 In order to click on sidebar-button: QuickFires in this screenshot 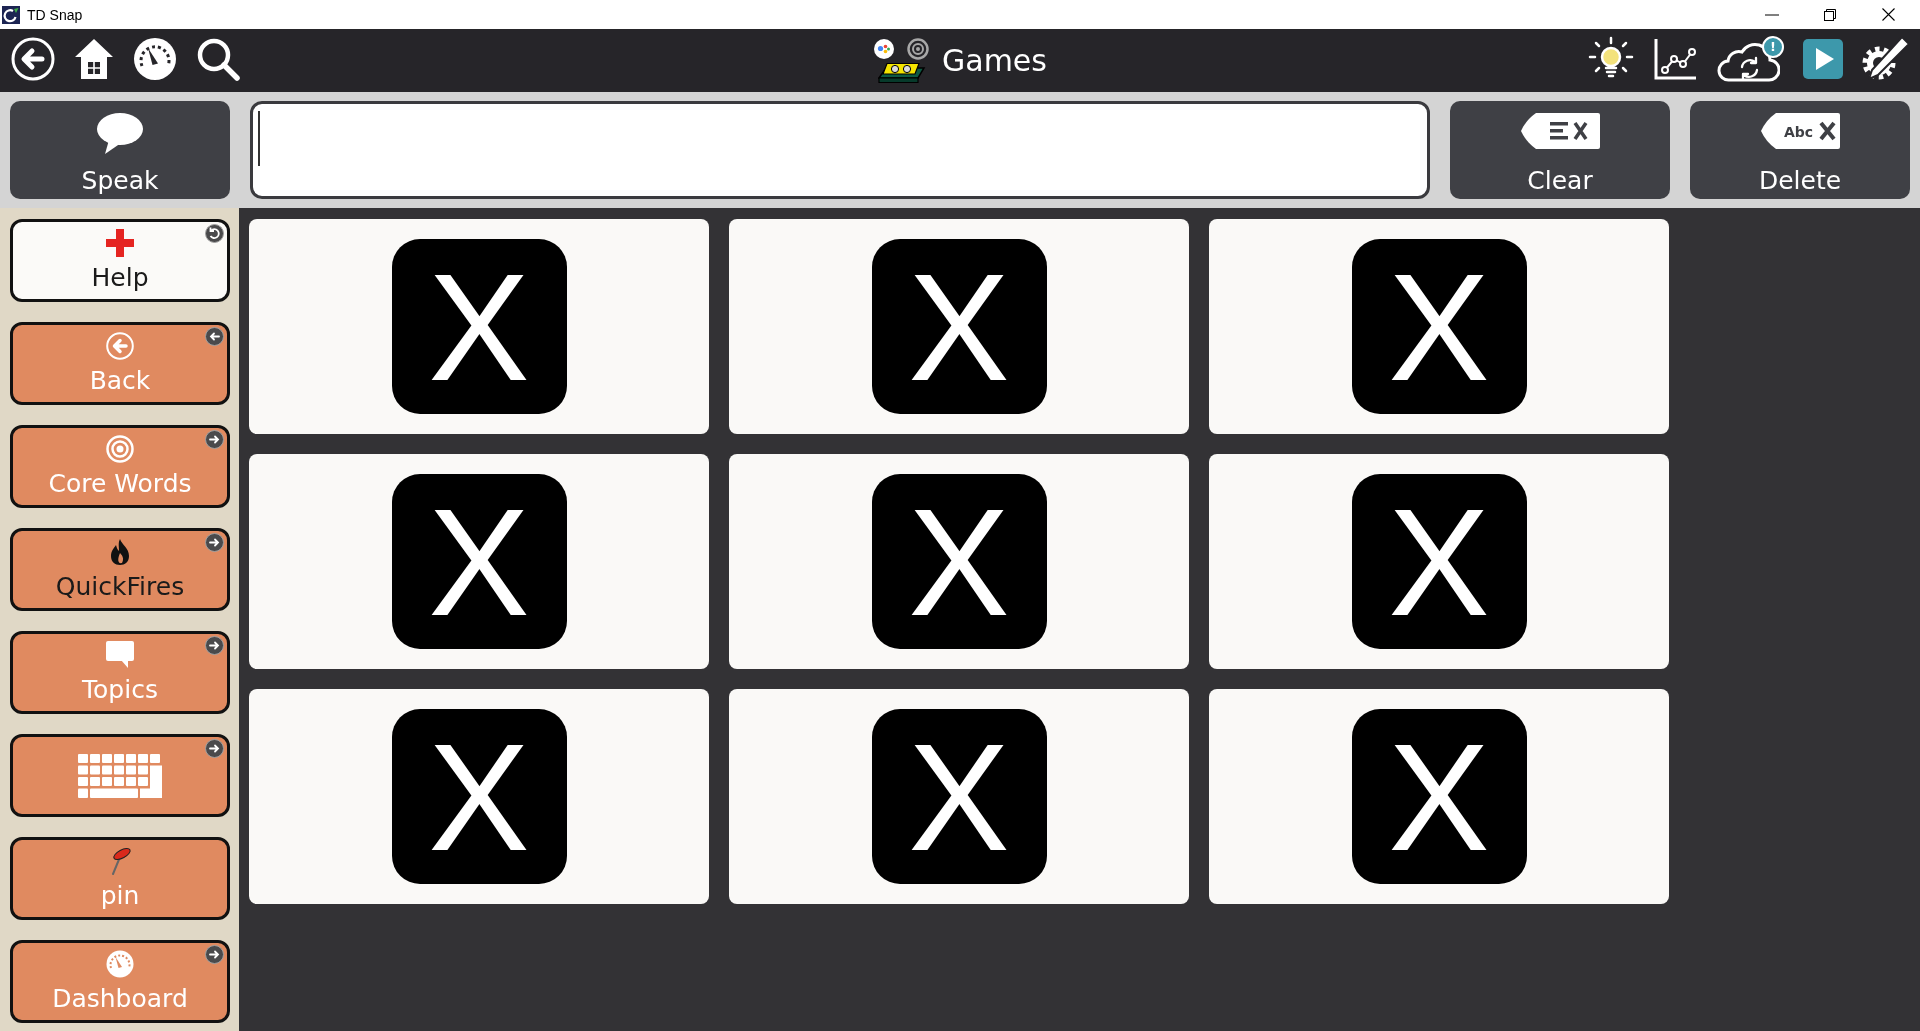, I will do `click(120, 569)`.